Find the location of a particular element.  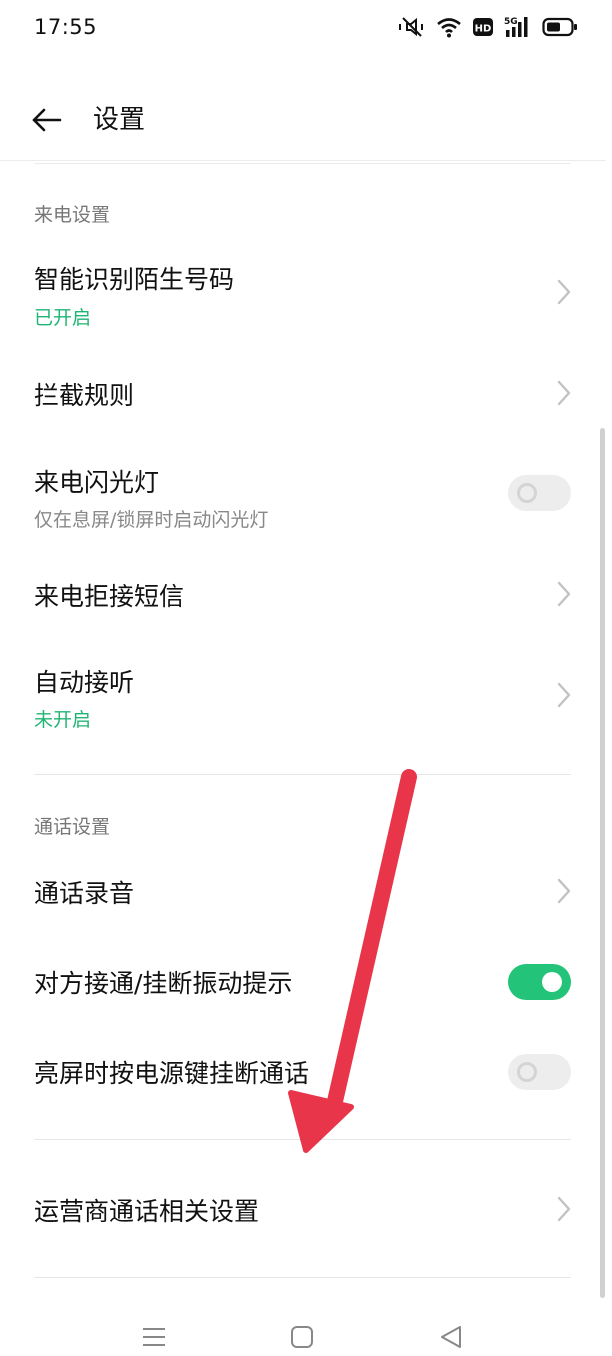

menu-icon is located at coordinates (154, 1342).